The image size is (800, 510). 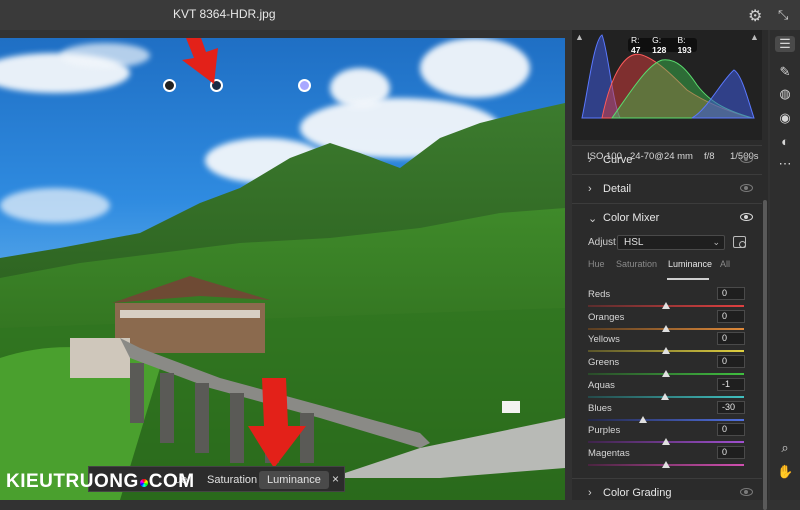 I want to click on section-label: Color Grading, so click(x=637, y=493).